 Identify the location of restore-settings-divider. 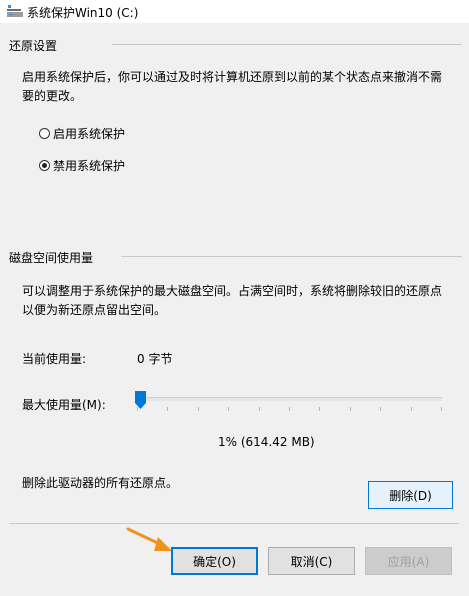
(287, 44).